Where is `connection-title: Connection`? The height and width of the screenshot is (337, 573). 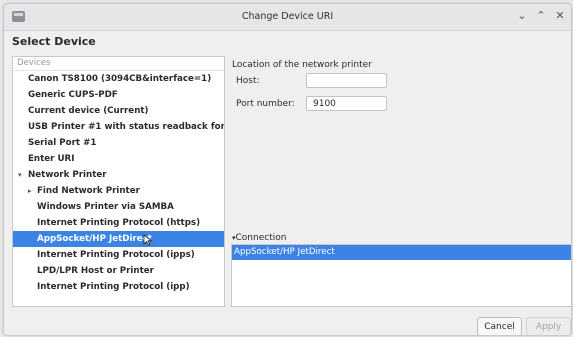
connection-title: Connection is located at coordinates (261, 238).